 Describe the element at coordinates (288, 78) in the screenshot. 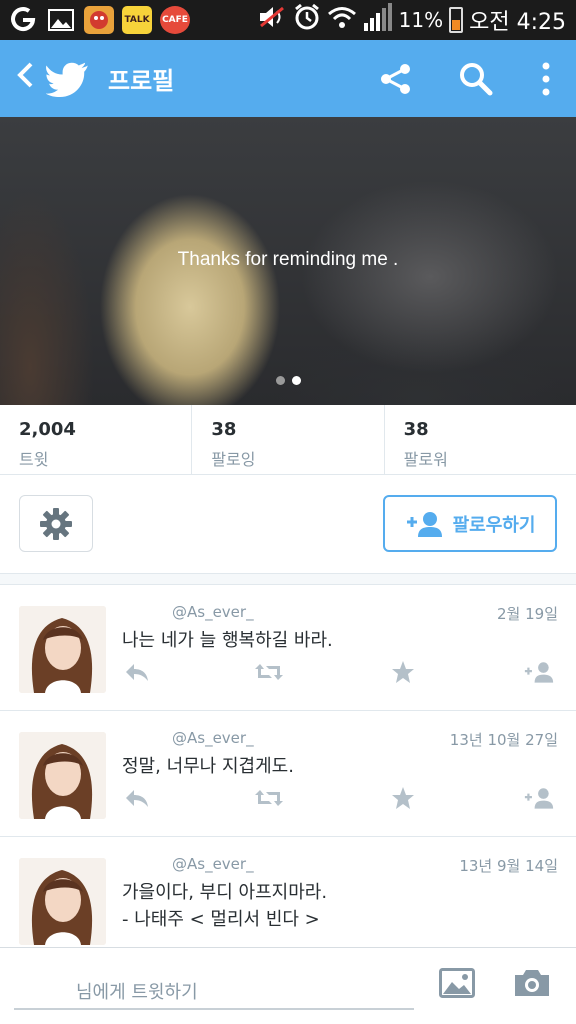

I see `app-bar: 프로필` at that location.